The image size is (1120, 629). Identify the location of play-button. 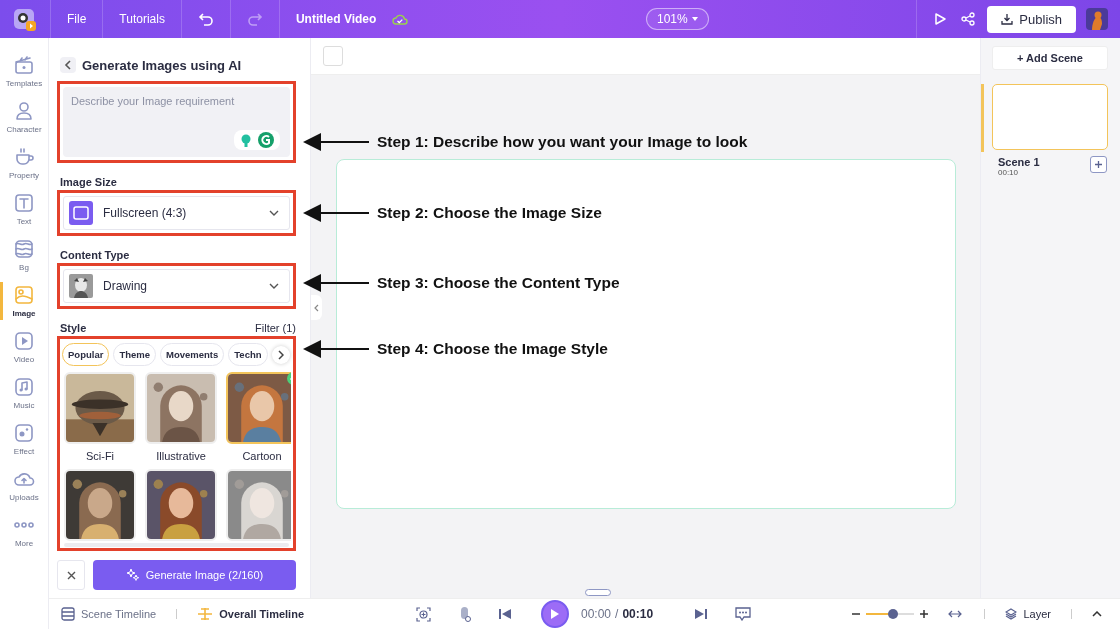
(555, 614).